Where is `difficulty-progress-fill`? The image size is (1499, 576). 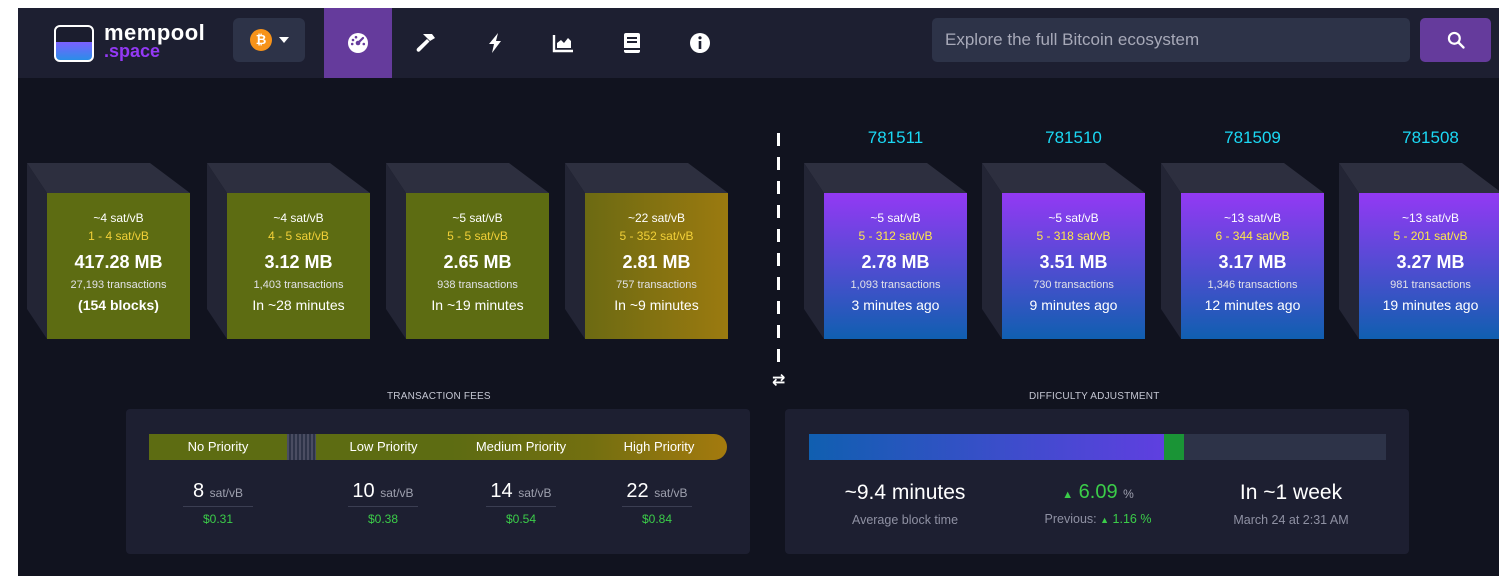
difficulty-progress-fill is located at coordinates (986, 447).